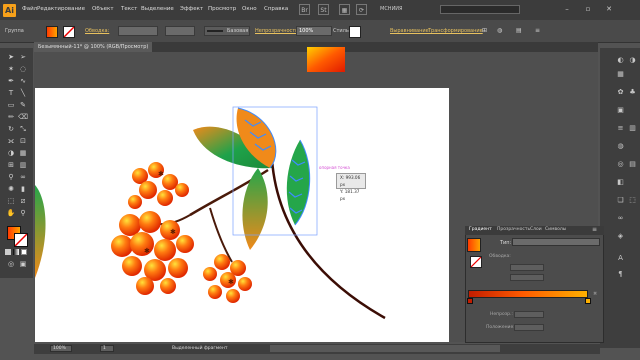 This screenshot has width=640, height=360. What do you see at coordinates (632, 200) in the screenshot?
I see `artboards-icon: ⬚` at bounding box center [632, 200].